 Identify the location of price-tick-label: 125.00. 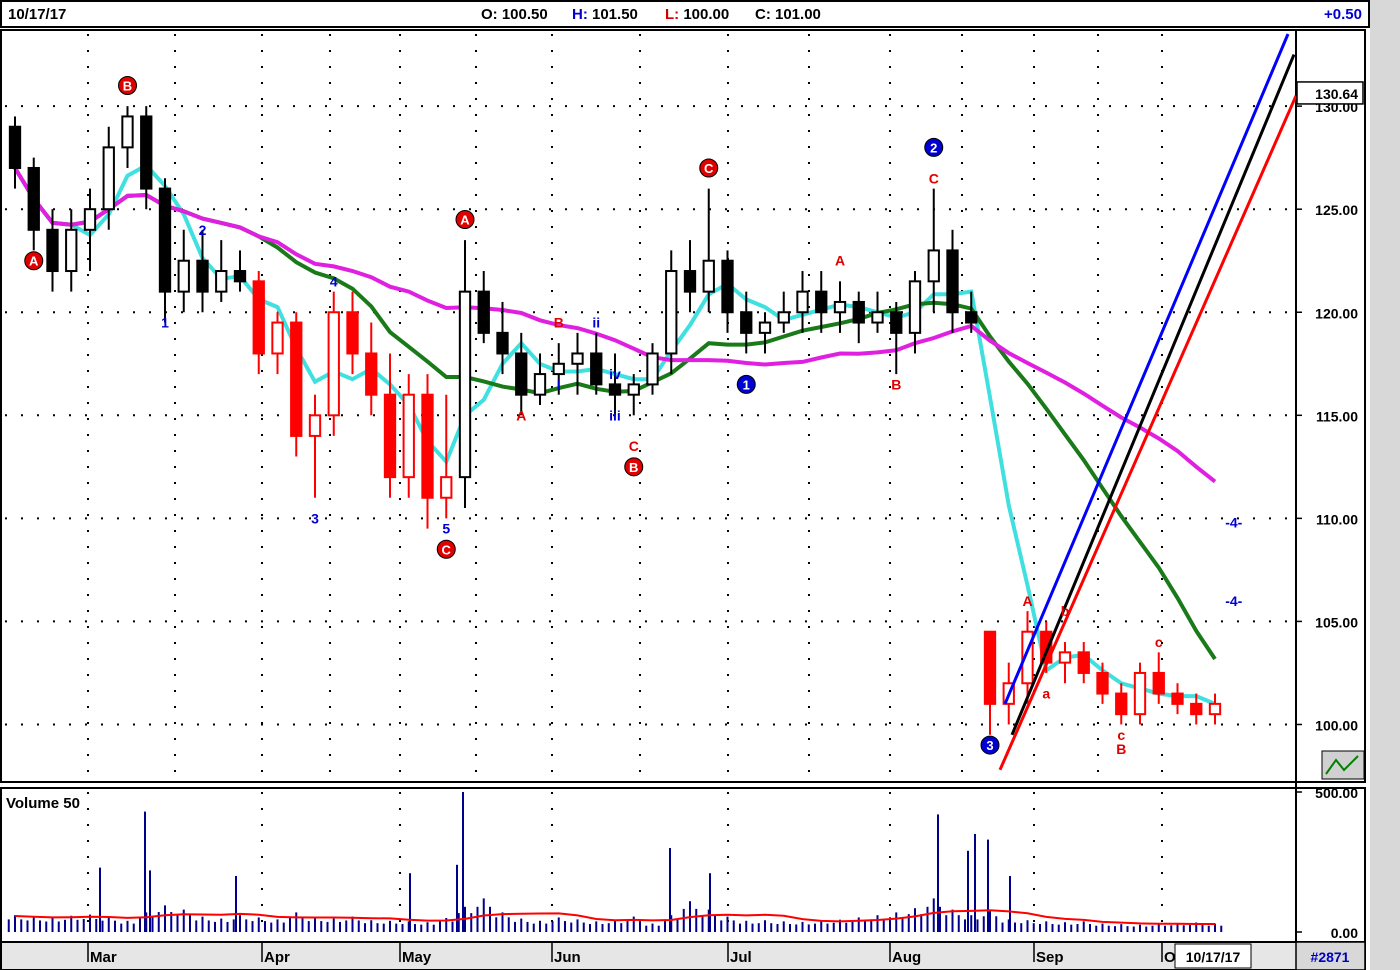
(1336, 210).